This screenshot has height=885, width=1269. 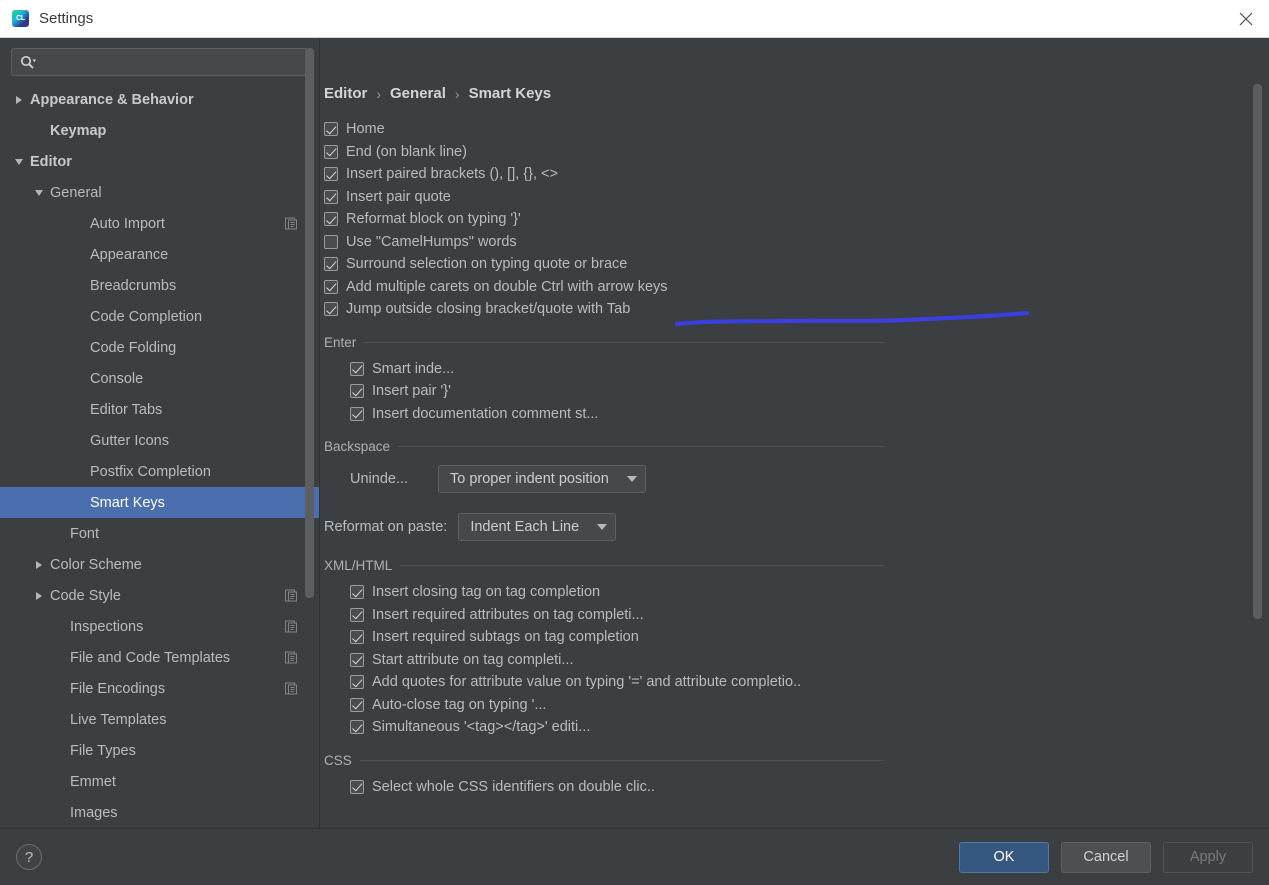 What do you see at coordinates (1246, 18) in the screenshot?
I see `close-icon` at bounding box center [1246, 18].